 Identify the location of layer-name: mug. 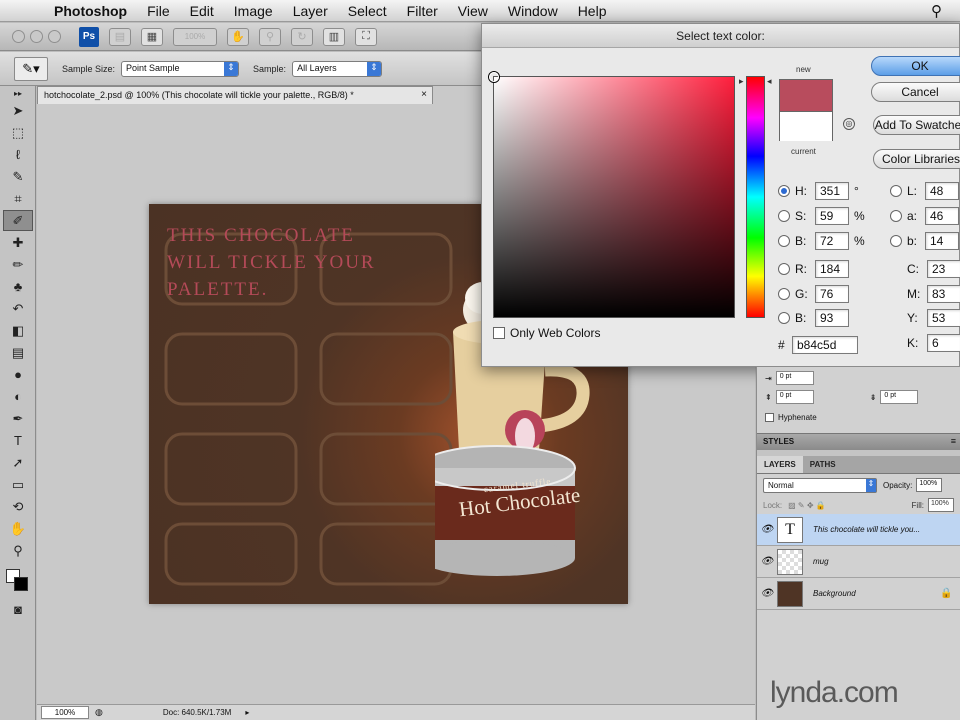
(886, 561).